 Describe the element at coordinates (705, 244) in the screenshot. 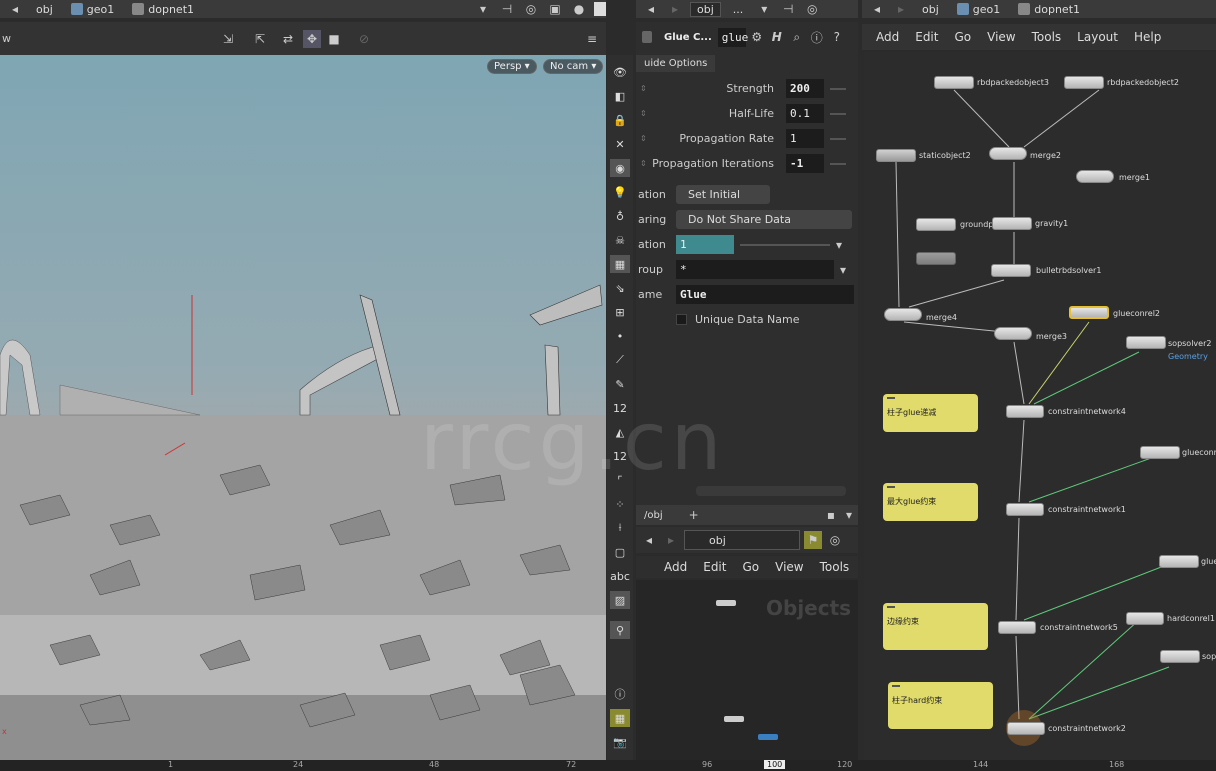

I see `activation-field: 1` at that location.